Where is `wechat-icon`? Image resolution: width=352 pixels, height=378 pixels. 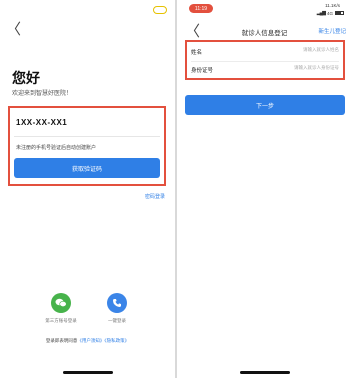
wechat-icon is located at coordinates (61, 303).